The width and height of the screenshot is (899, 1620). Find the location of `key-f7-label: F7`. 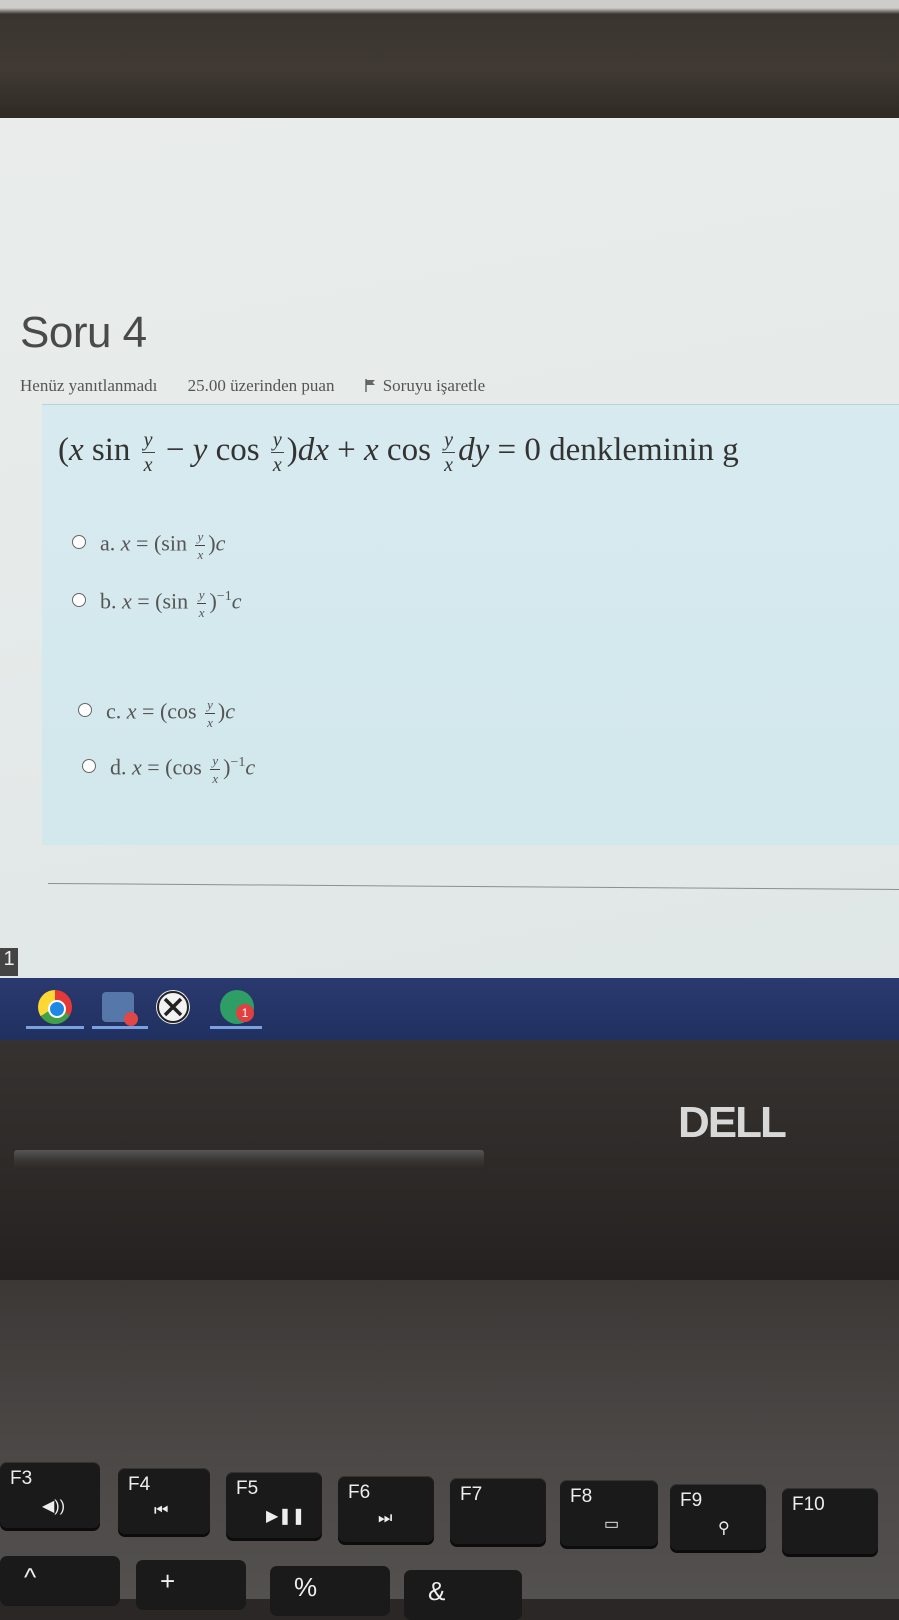

key-f7-label: F7 is located at coordinates (471, 1494).